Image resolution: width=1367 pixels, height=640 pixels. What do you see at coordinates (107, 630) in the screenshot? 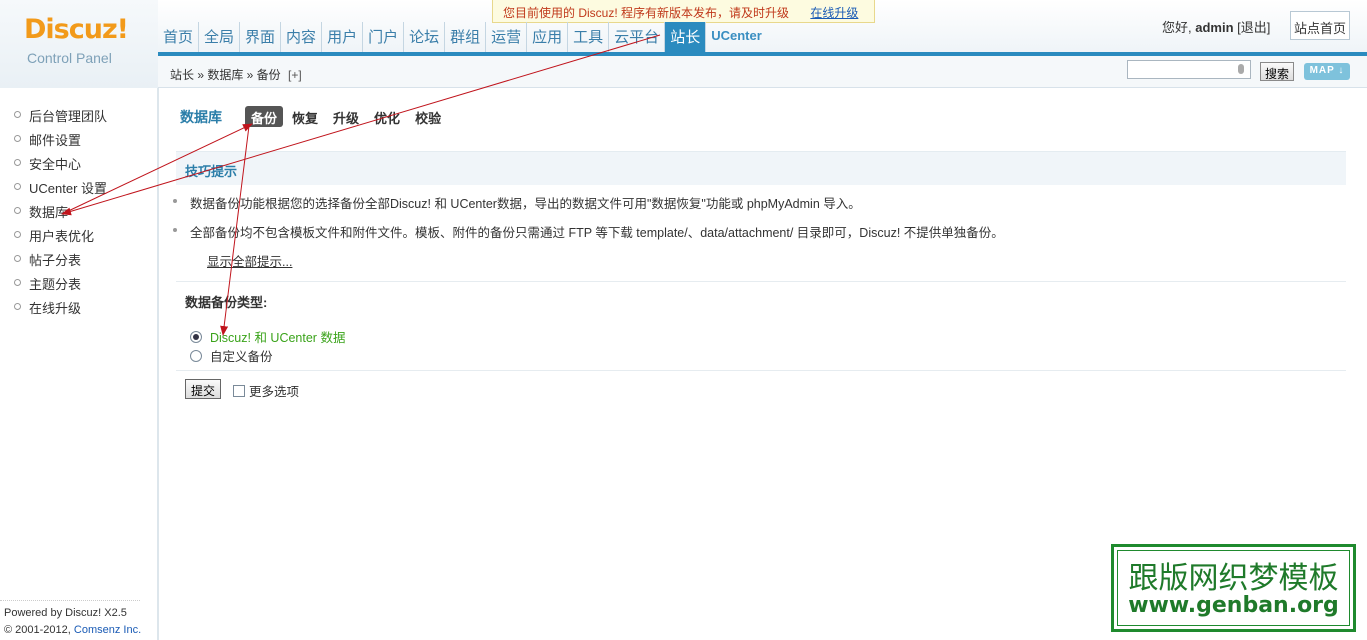
I see `company-link: Comsenz Inc.` at bounding box center [107, 630].